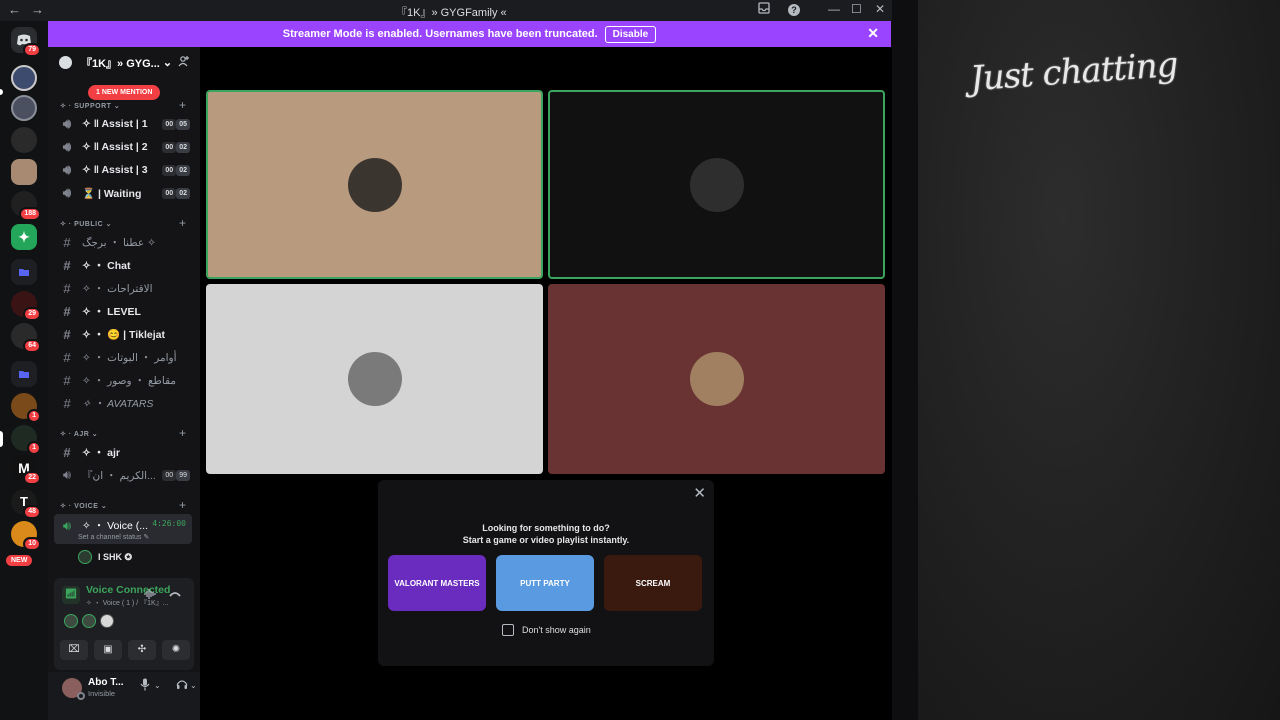 The width and height of the screenshot is (1280, 720). Describe the element at coordinates (124, 357) in the screenshot. I see `text-channel: # ✧ ・ أوامر ・ البوتات` at that location.